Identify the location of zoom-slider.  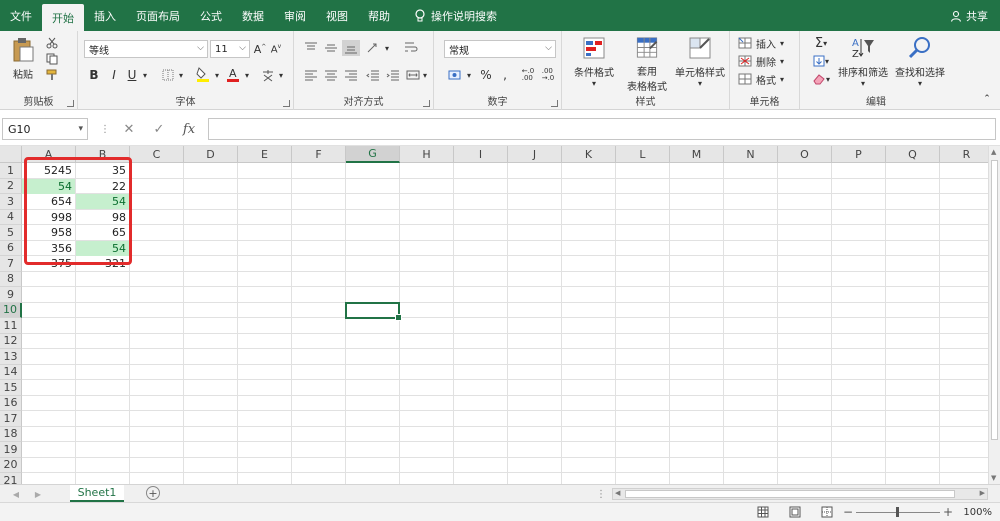
(898, 512).